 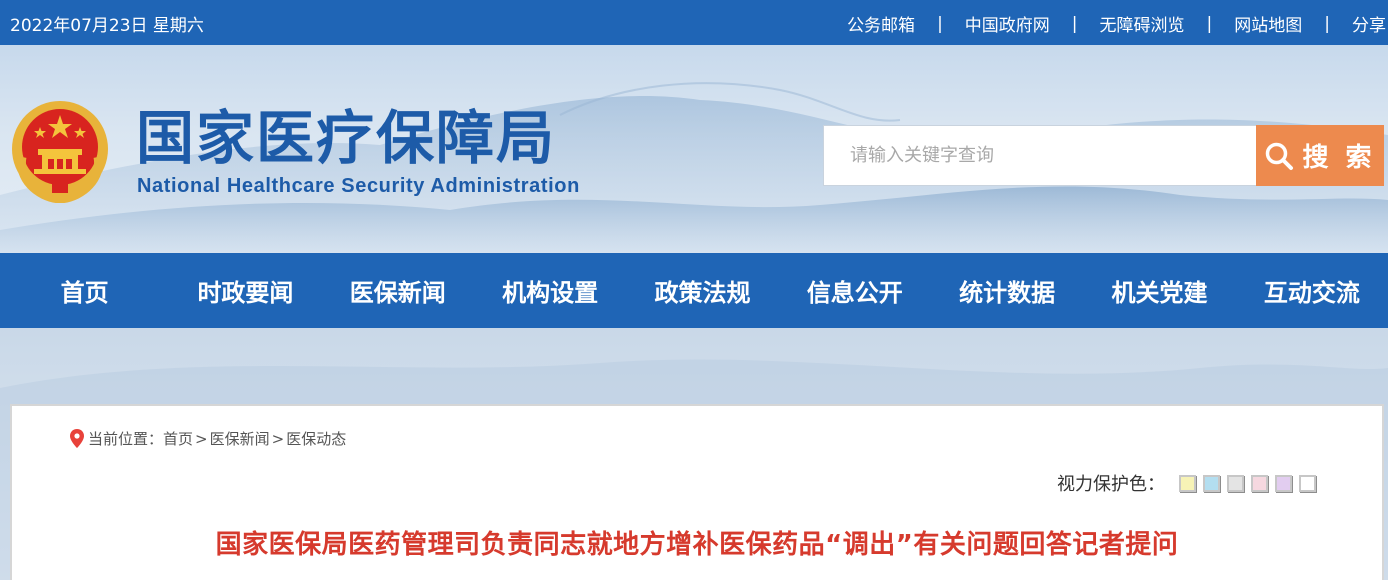 I want to click on link-mailbox: 公务邮箱, so click(x=881, y=23).